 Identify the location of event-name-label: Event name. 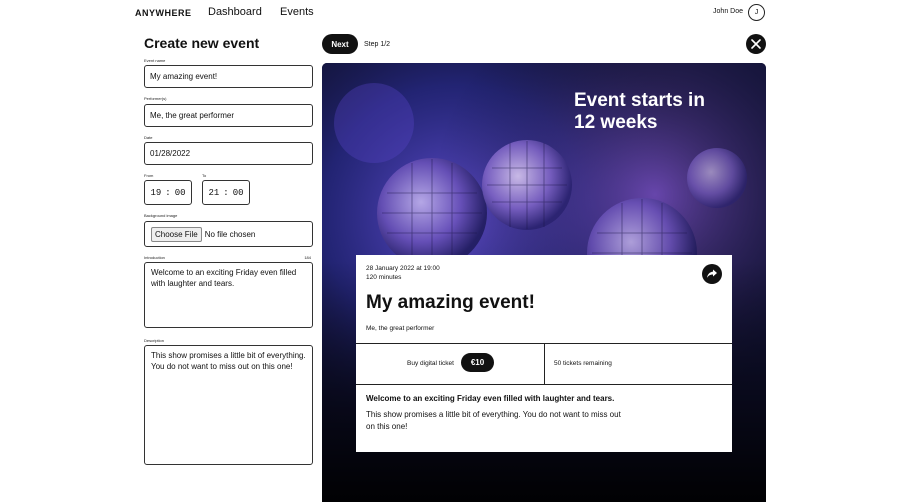
(155, 60).